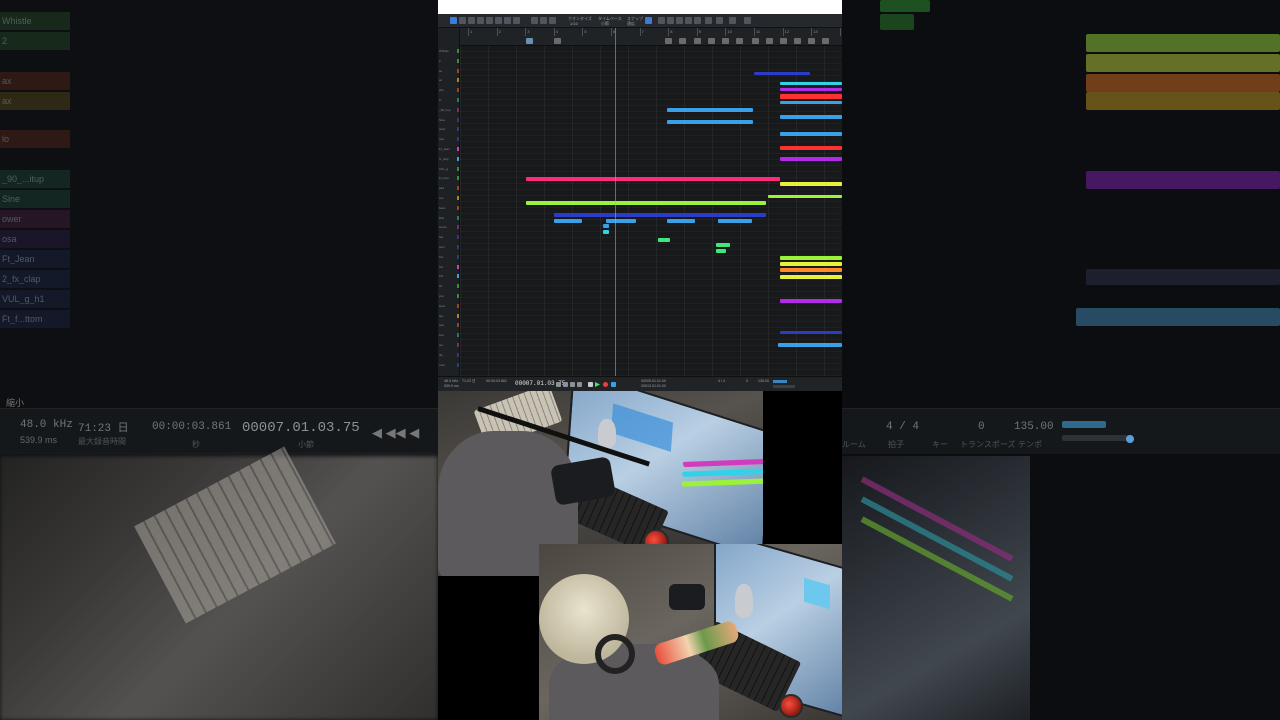 The image size is (1280, 720). I want to click on rewind-icon, so click(558, 384).